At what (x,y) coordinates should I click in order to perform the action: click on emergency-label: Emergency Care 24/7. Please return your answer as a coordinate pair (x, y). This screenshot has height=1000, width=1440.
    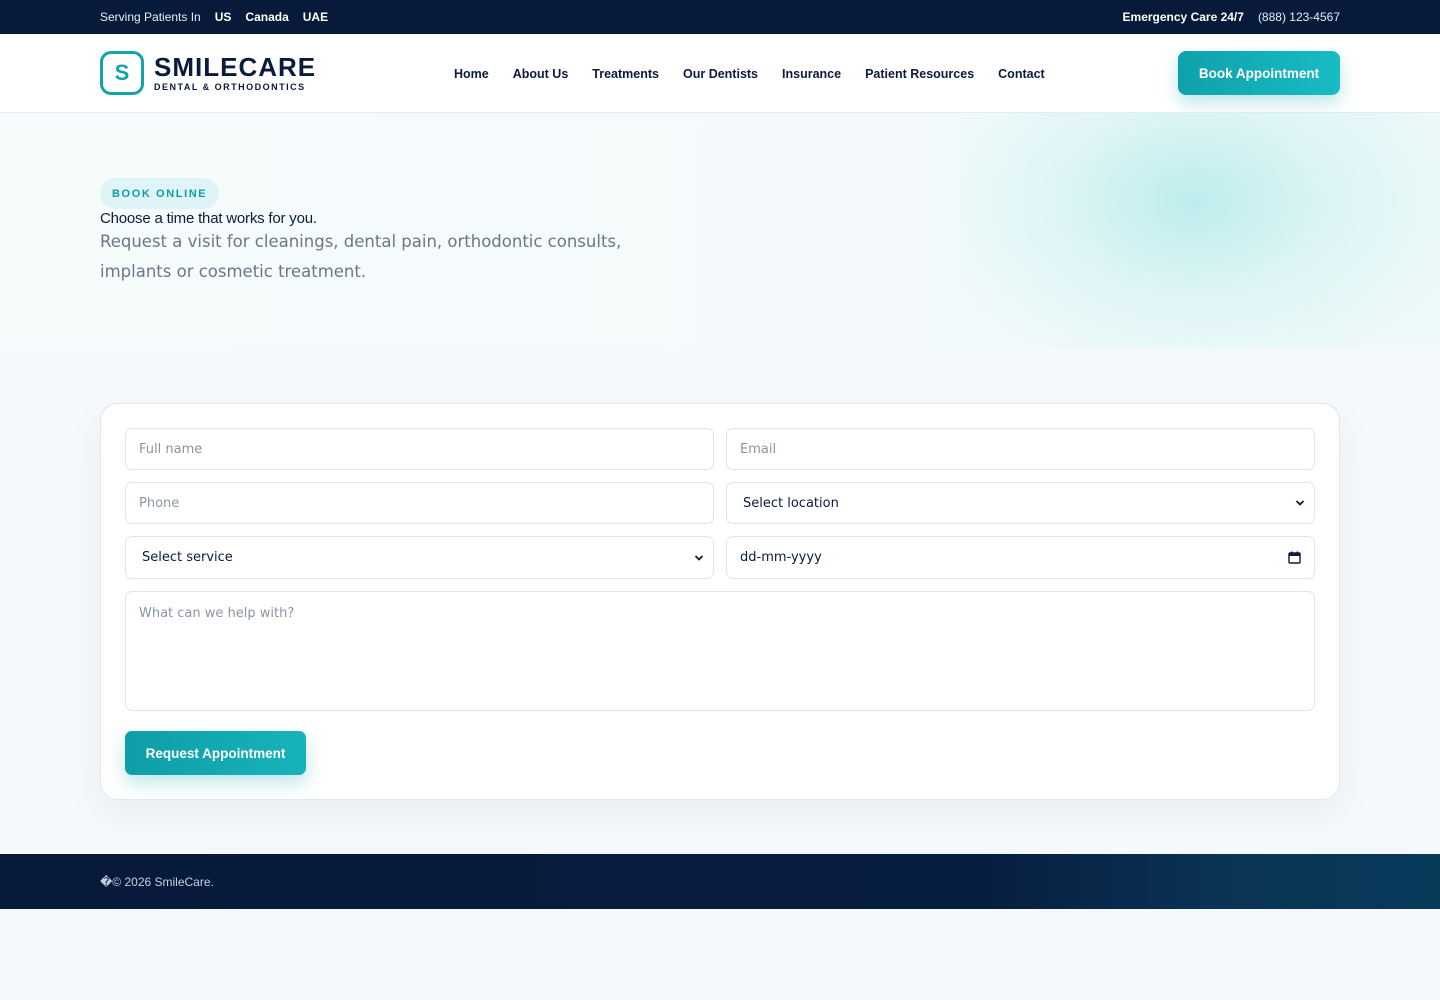
    Looking at the image, I should click on (1183, 17).